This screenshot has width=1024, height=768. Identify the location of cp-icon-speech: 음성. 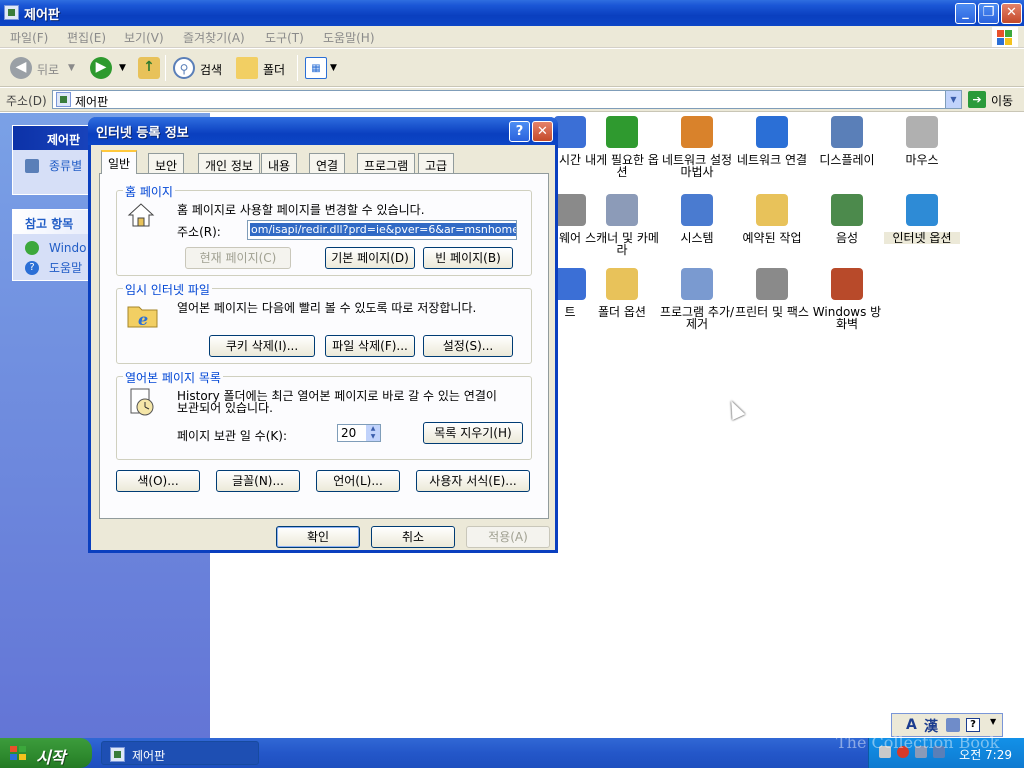
(847, 219).